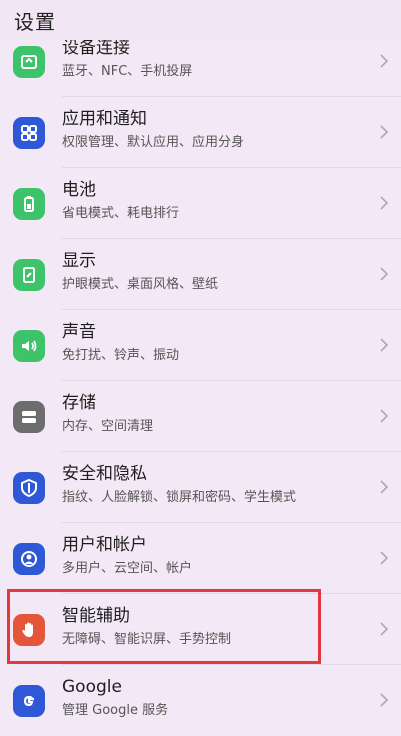  I want to click on security-shield-icon, so click(29, 488).